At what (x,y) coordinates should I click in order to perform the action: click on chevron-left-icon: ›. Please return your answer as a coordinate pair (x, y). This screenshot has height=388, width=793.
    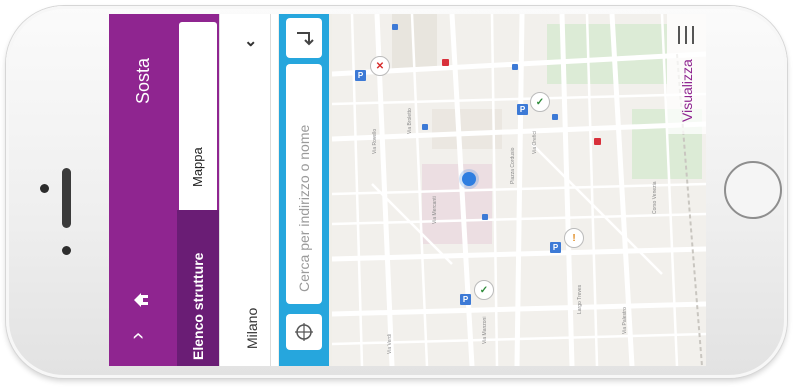
    Looking at the image, I should click on (136, 336).